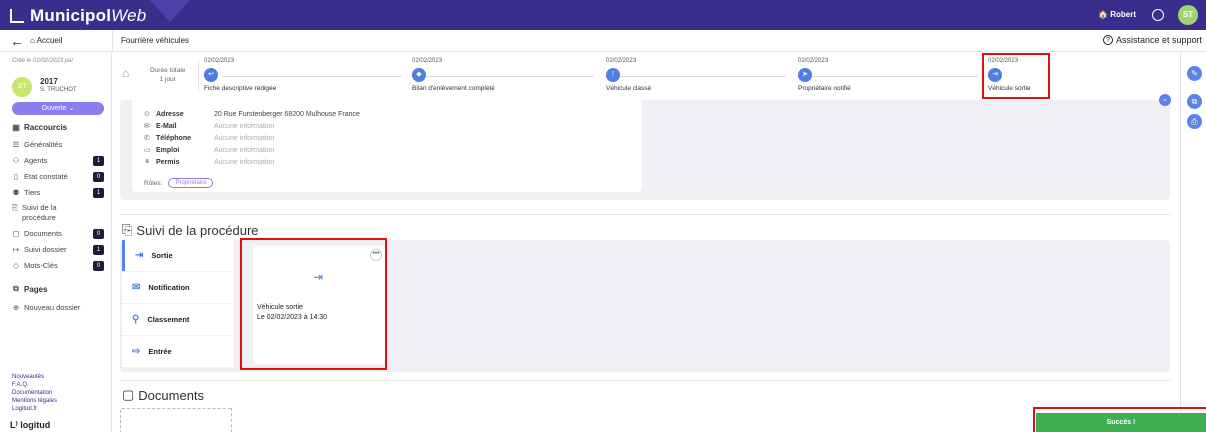  Describe the element at coordinates (178, 319) in the screenshot. I see `procedure-item-classement: ⚲ Classement` at that location.